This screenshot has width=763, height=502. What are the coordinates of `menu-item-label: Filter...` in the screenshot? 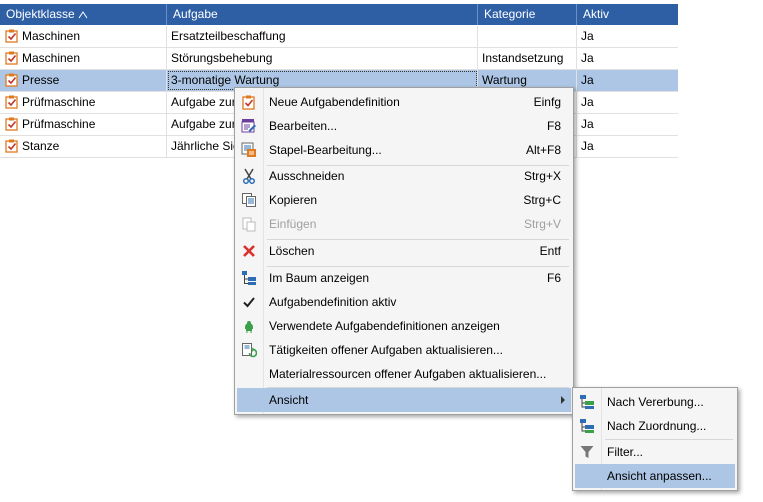 It's located at (625, 452).